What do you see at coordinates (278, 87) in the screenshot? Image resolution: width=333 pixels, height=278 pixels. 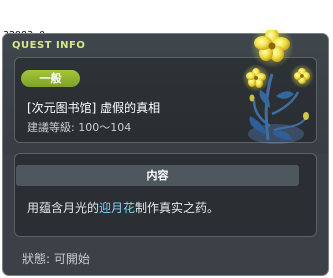 I see `glowing-flower-icon` at bounding box center [278, 87].